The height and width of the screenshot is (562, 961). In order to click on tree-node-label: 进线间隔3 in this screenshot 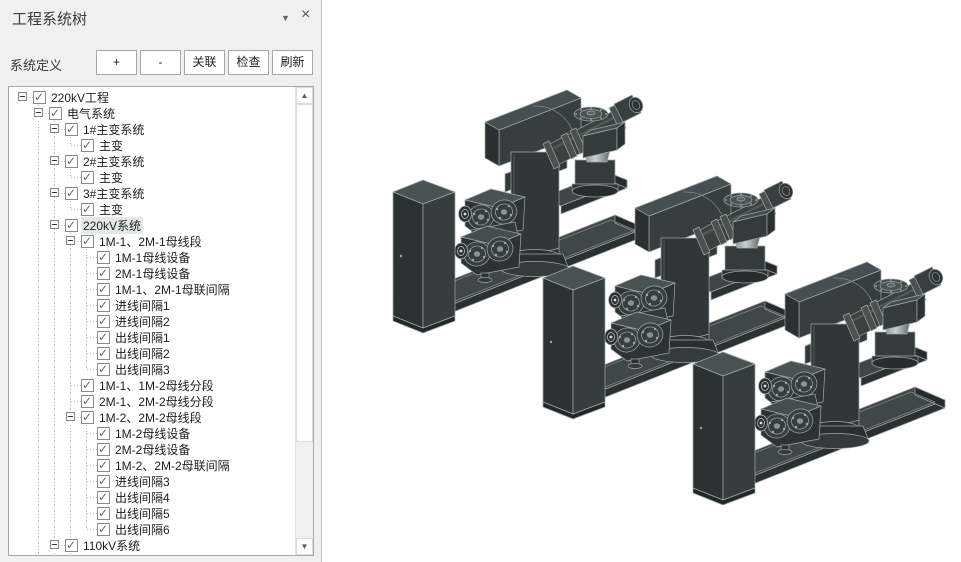, I will do `click(142, 481)`.